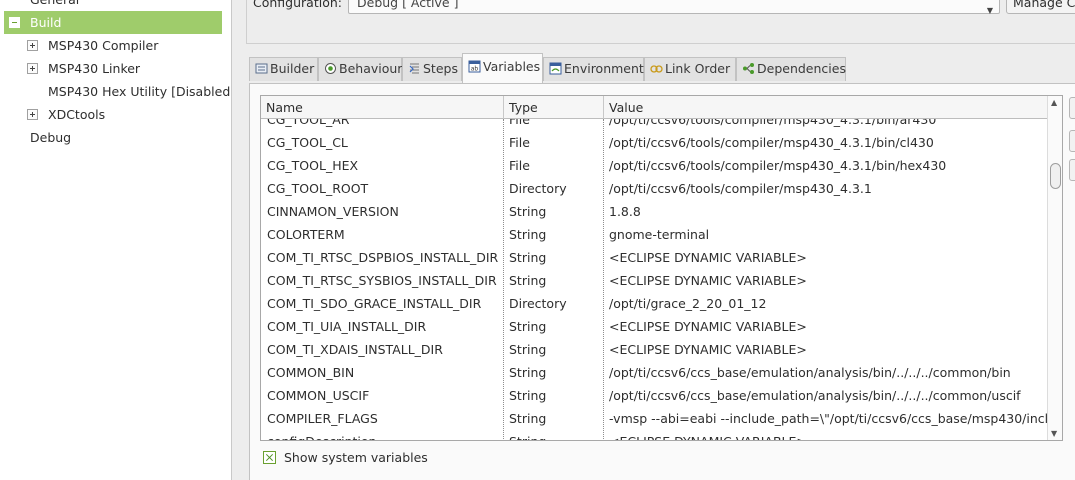  I want to click on column-header-type: Type, so click(553, 107).